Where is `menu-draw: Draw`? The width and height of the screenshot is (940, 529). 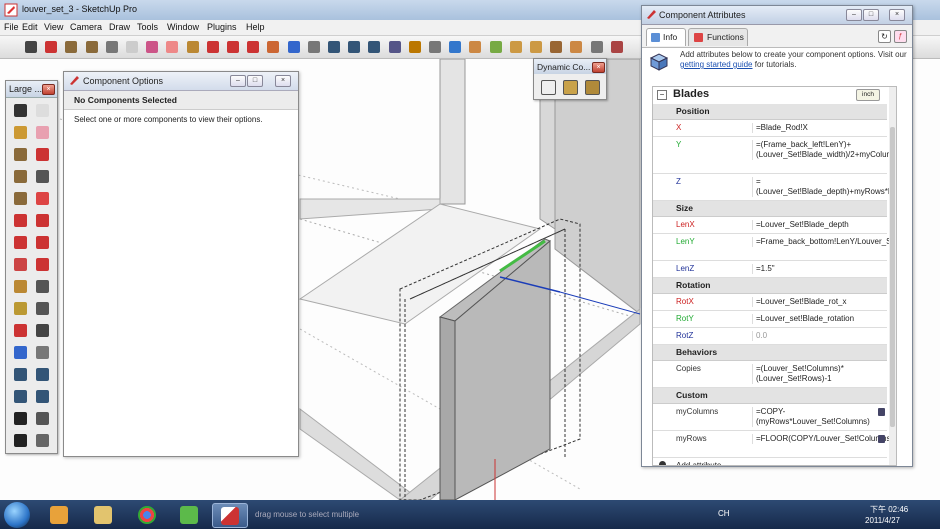 menu-draw: Draw is located at coordinates (119, 27).